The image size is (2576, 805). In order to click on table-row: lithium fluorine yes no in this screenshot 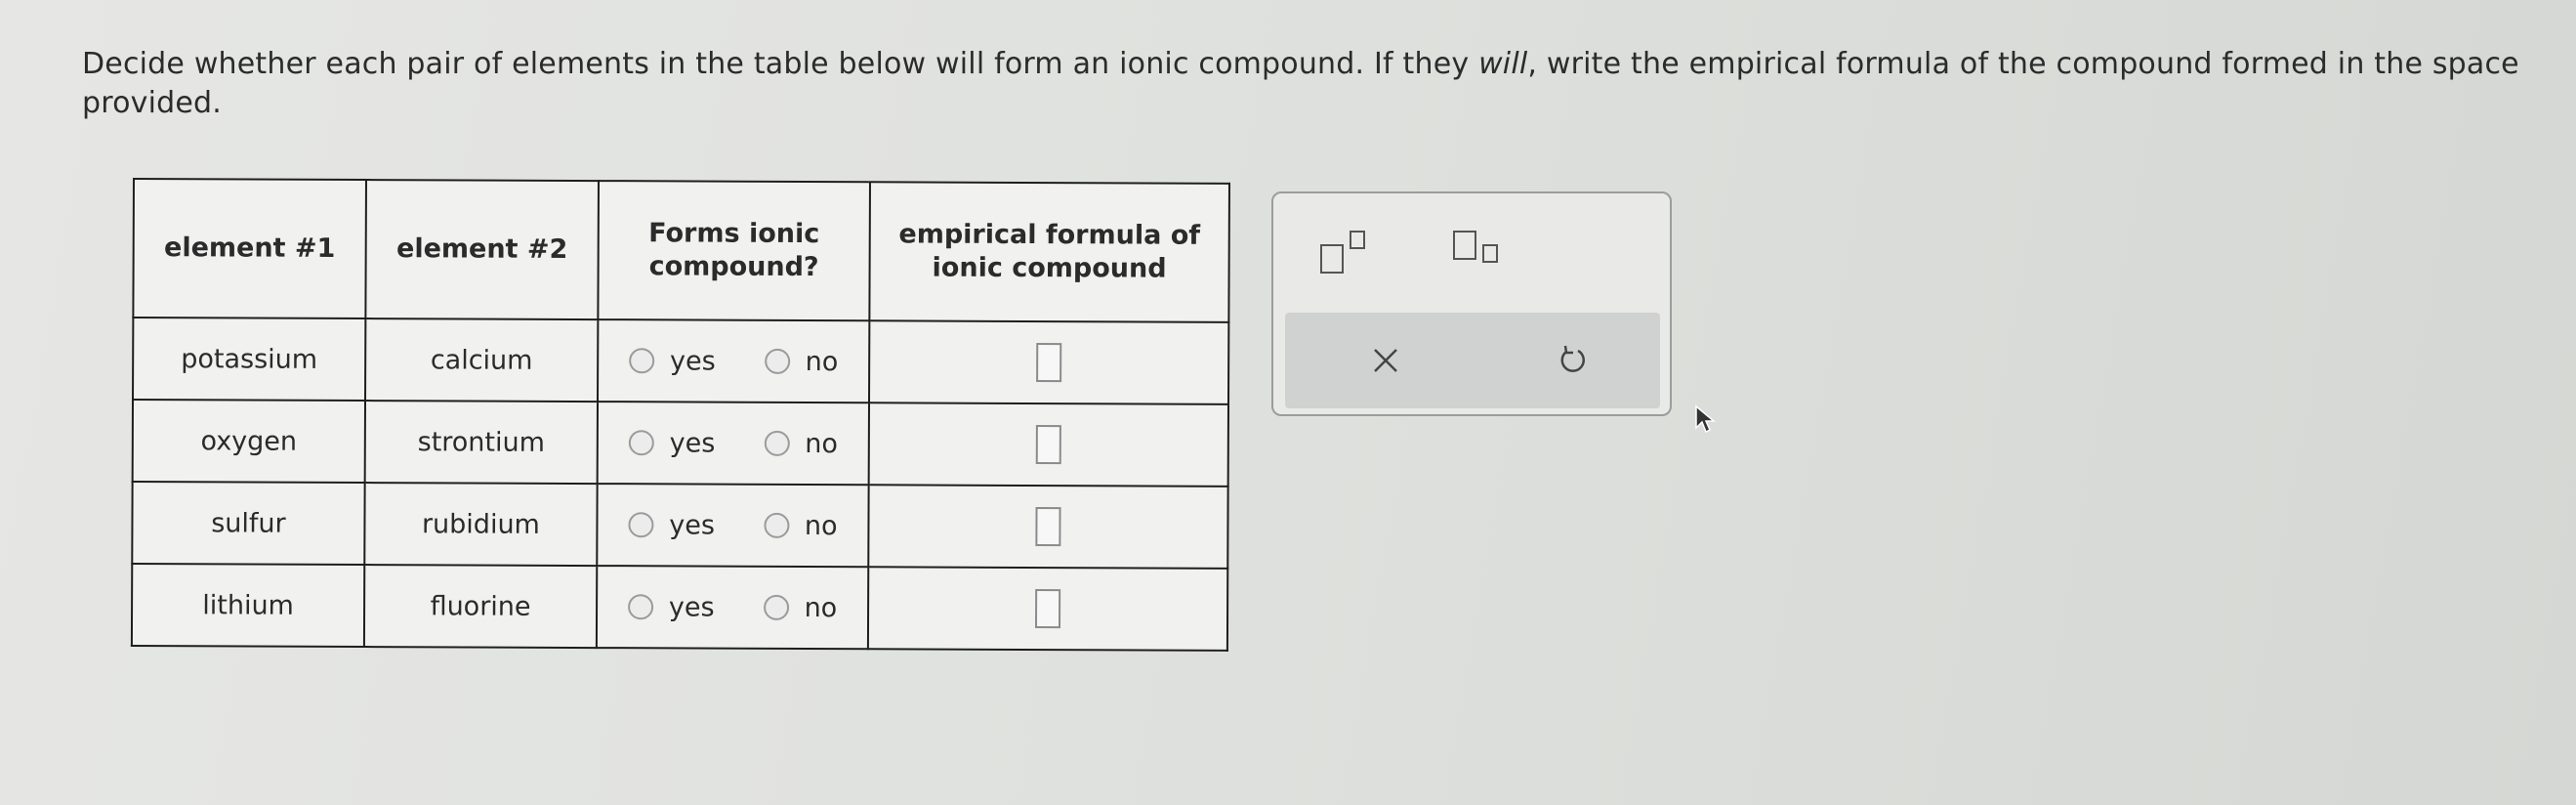, I will do `click(679, 607)`.